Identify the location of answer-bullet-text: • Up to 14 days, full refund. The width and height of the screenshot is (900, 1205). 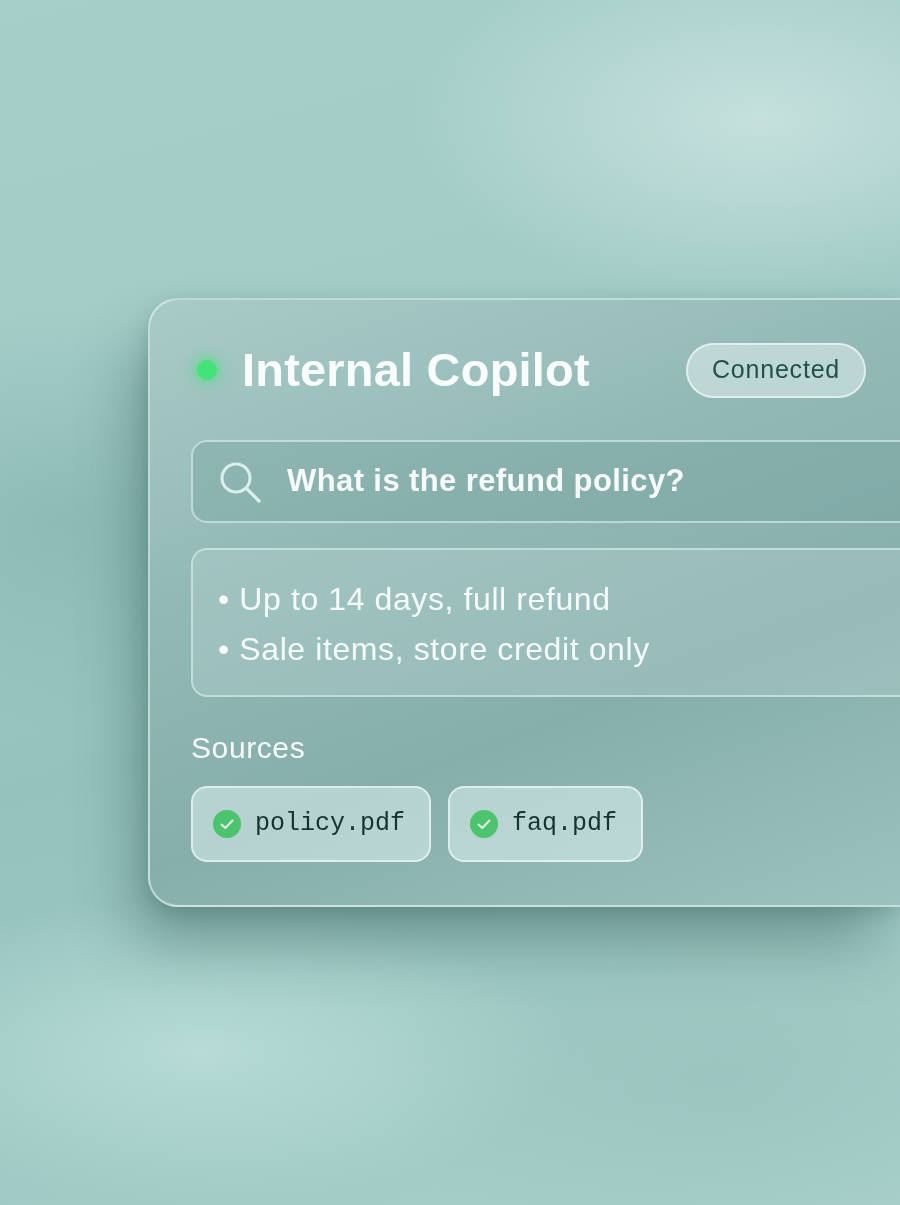
(414, 599).